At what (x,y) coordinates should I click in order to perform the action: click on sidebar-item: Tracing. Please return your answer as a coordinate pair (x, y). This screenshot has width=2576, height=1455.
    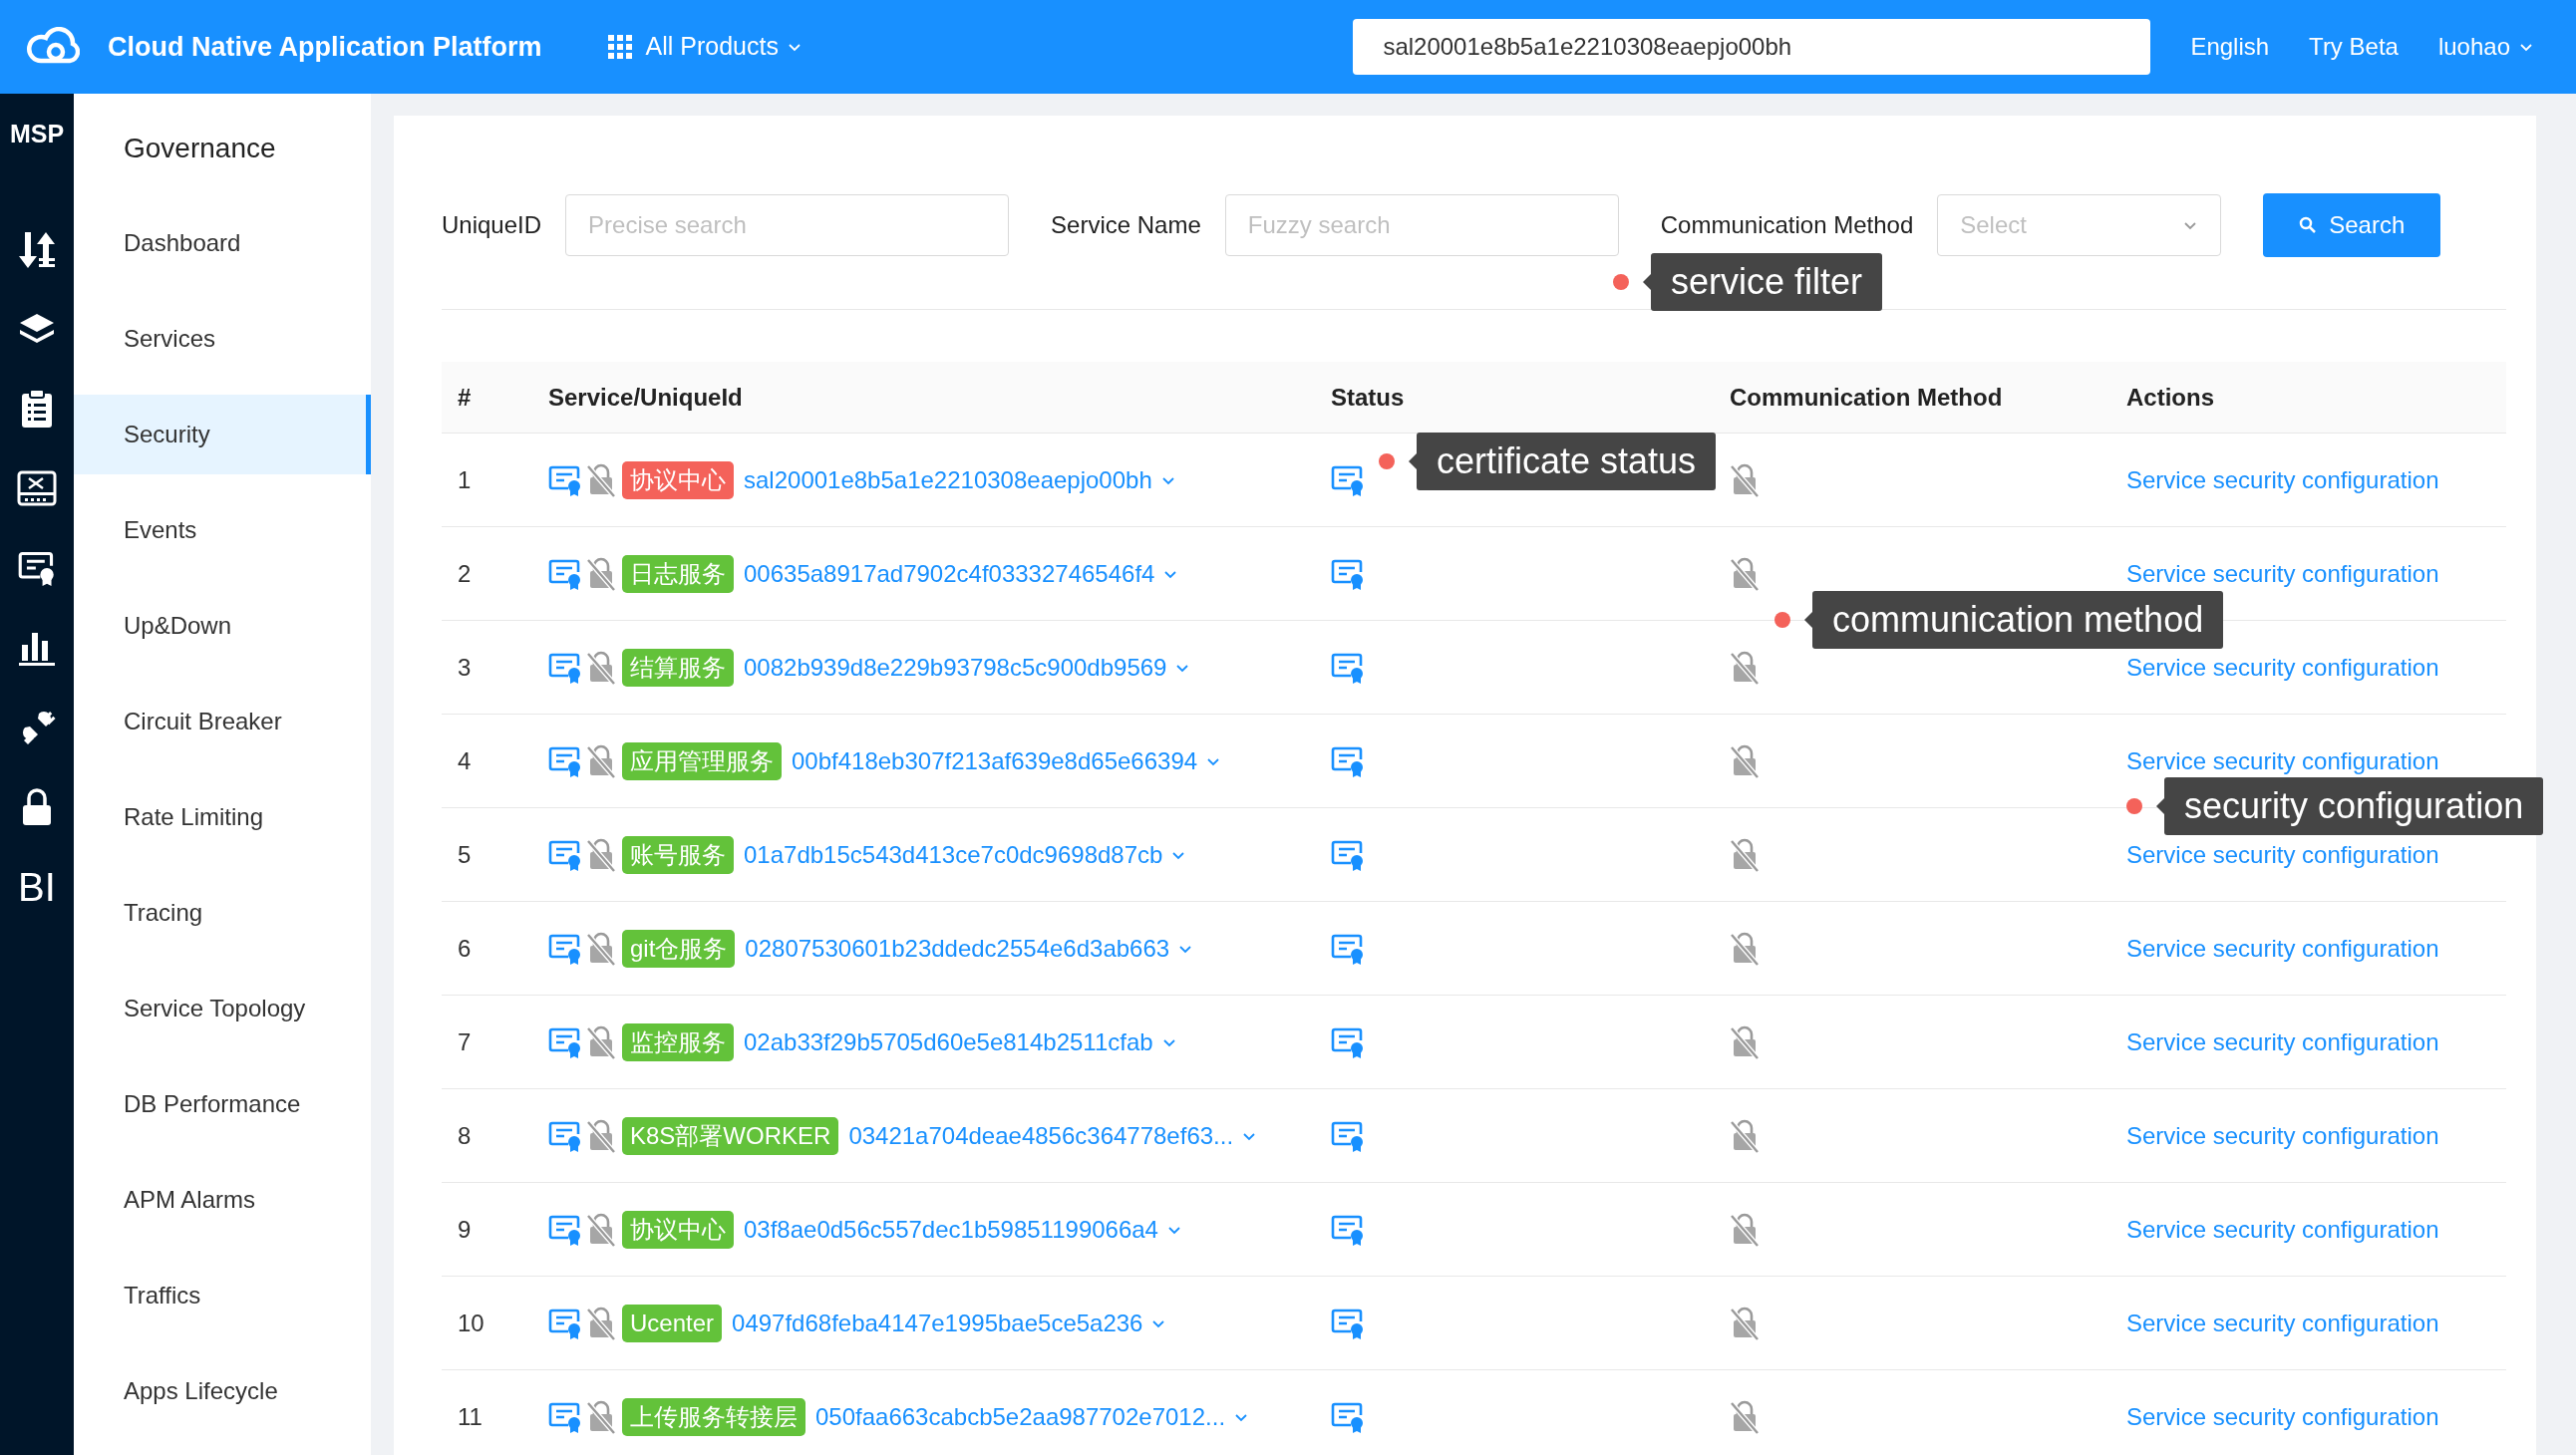
    Looking at the image, I should click on (222, 913).